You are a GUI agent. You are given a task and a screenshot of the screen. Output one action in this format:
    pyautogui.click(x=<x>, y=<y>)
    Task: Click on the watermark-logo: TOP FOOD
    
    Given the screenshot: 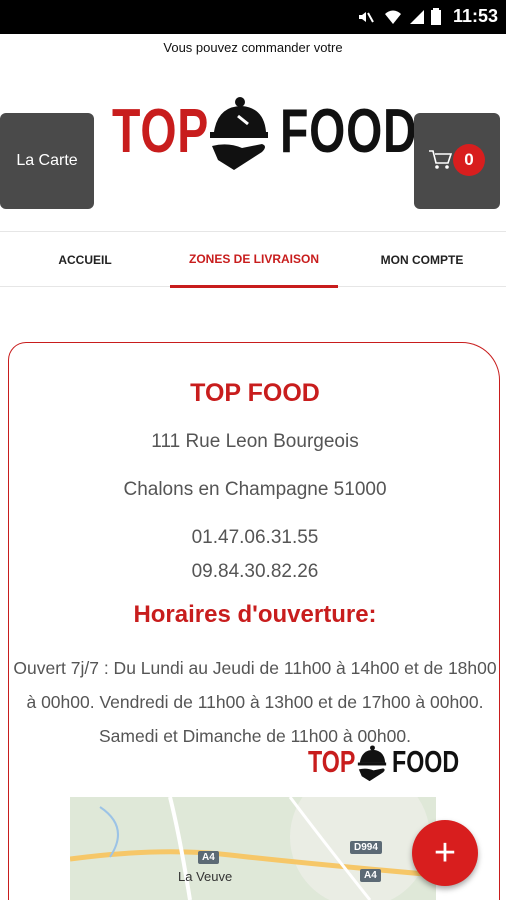 What is the action you would take?
    pyautogui.click(x=383, y=764)
    